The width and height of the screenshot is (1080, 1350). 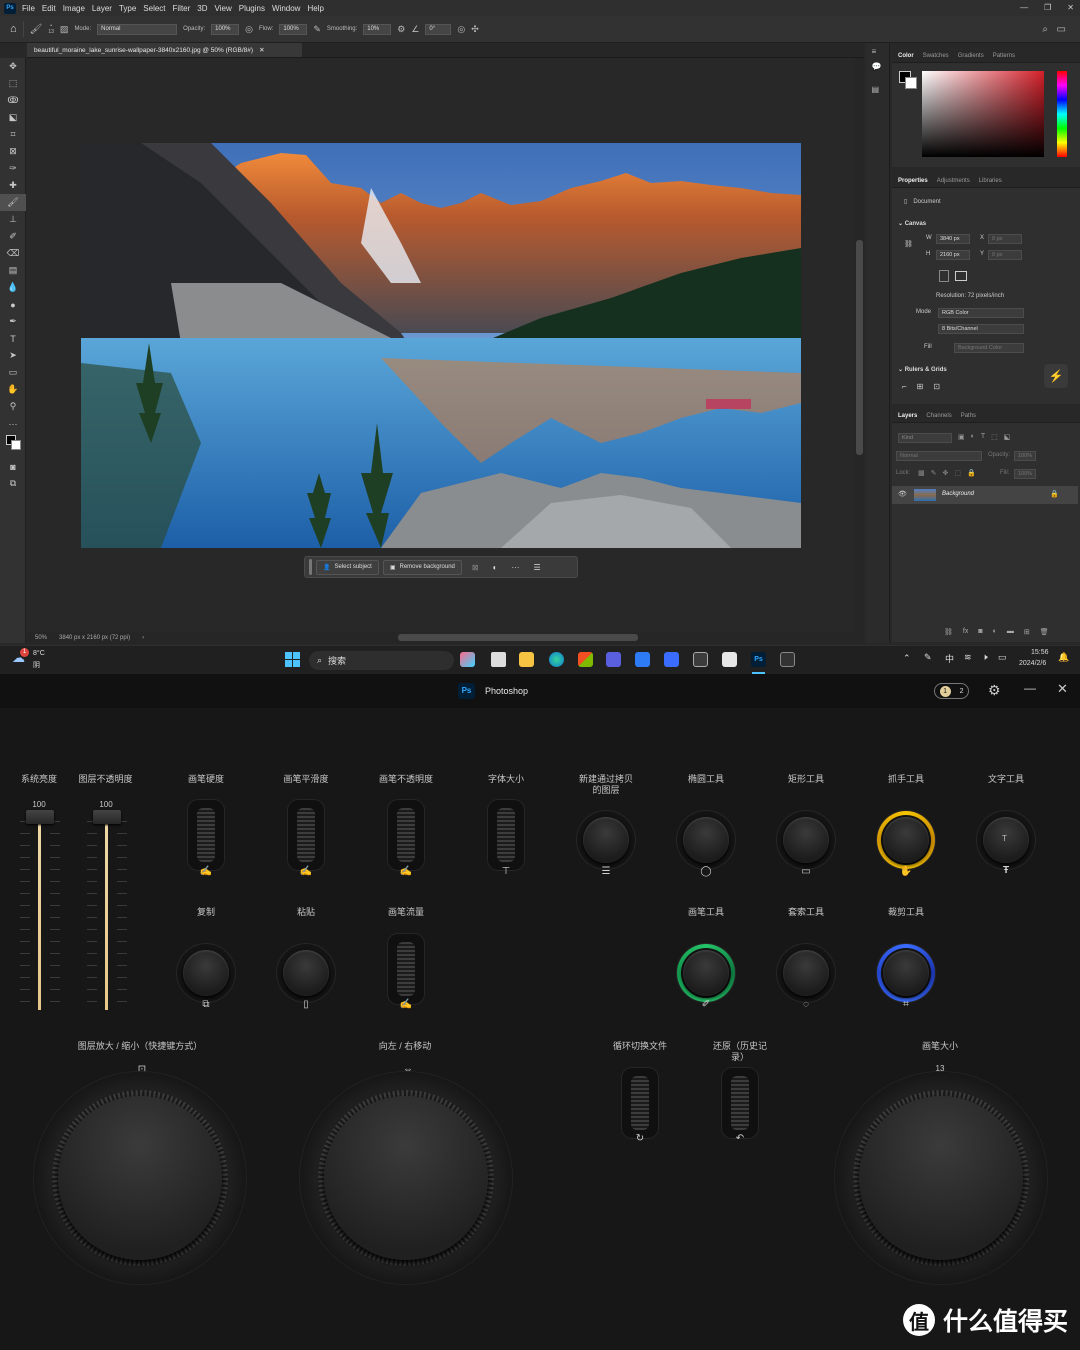 What do you see at coordinates (261, 50) in the screenshot?
I see `close-tab-icon: ✕` at bounding box center [261, 50].